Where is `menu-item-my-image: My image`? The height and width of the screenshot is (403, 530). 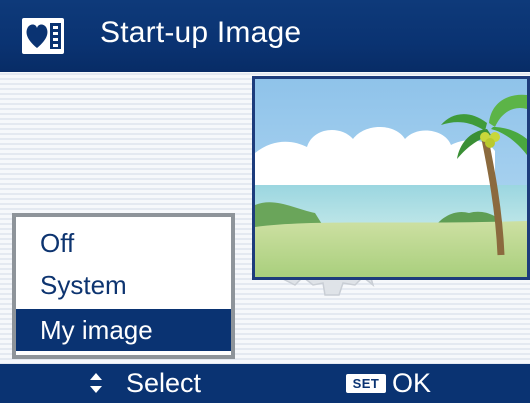
menu-item-my-image: My image is located at coordinates (123, 330).